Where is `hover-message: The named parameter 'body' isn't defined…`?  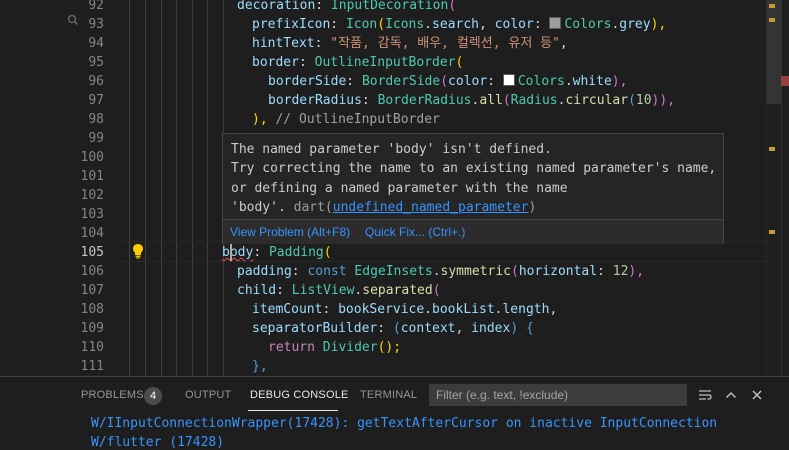
hover-message: The named parameter 'body' isn't defined… is located at coordinates (474, 178).